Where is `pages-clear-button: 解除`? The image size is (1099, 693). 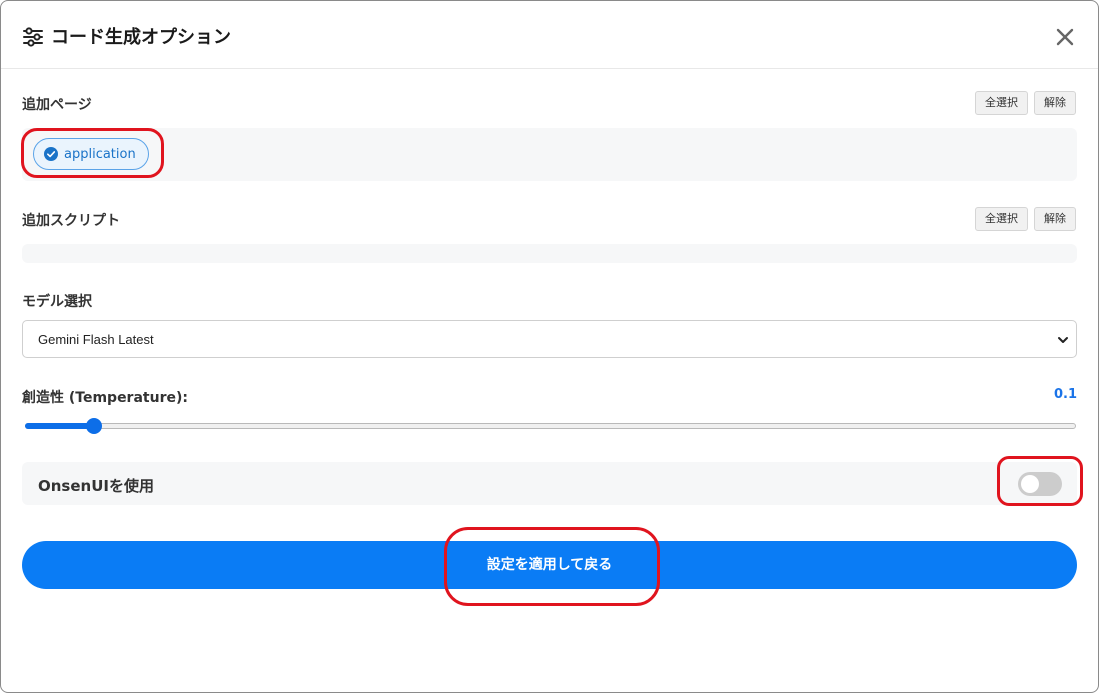
pages-clear-button: 解除 is located at coordinates (1055, 103).